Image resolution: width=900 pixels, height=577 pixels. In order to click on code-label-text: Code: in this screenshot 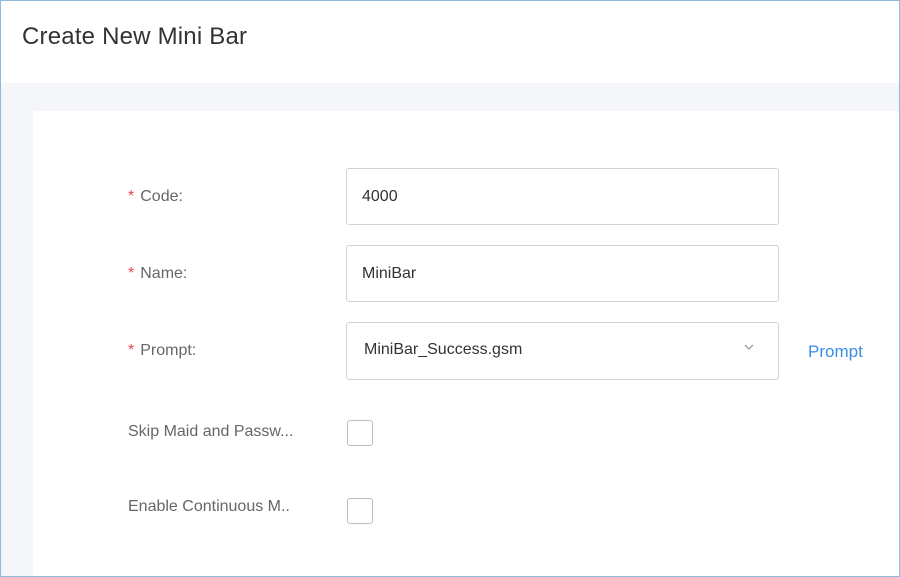, I will do `click(161, 196)`.